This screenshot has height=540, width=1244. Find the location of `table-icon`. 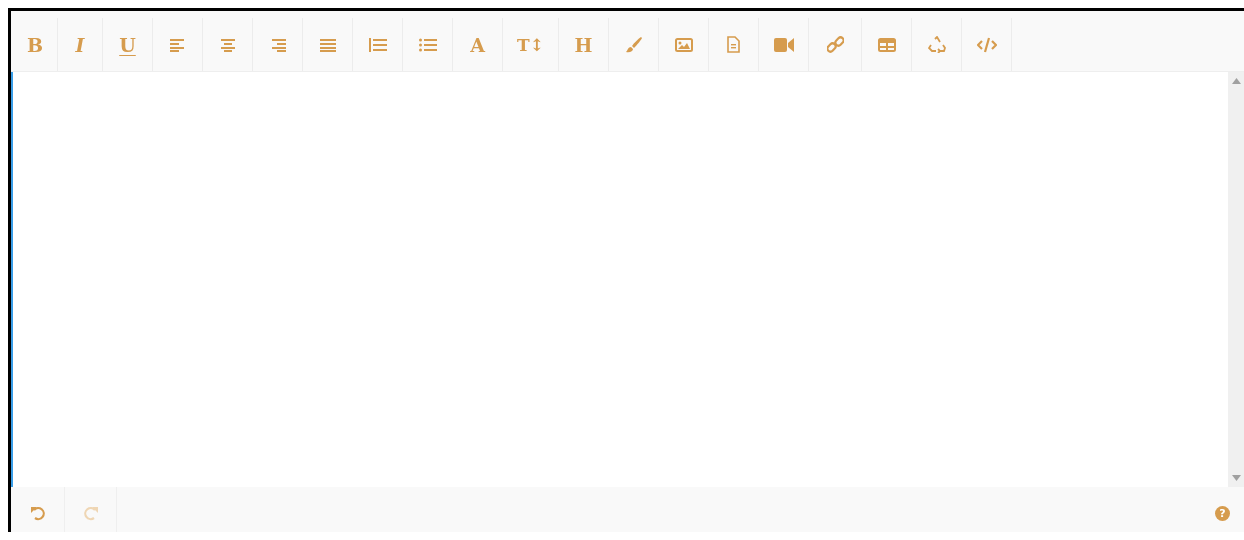

table-icon is located at coordinates (886, 44).